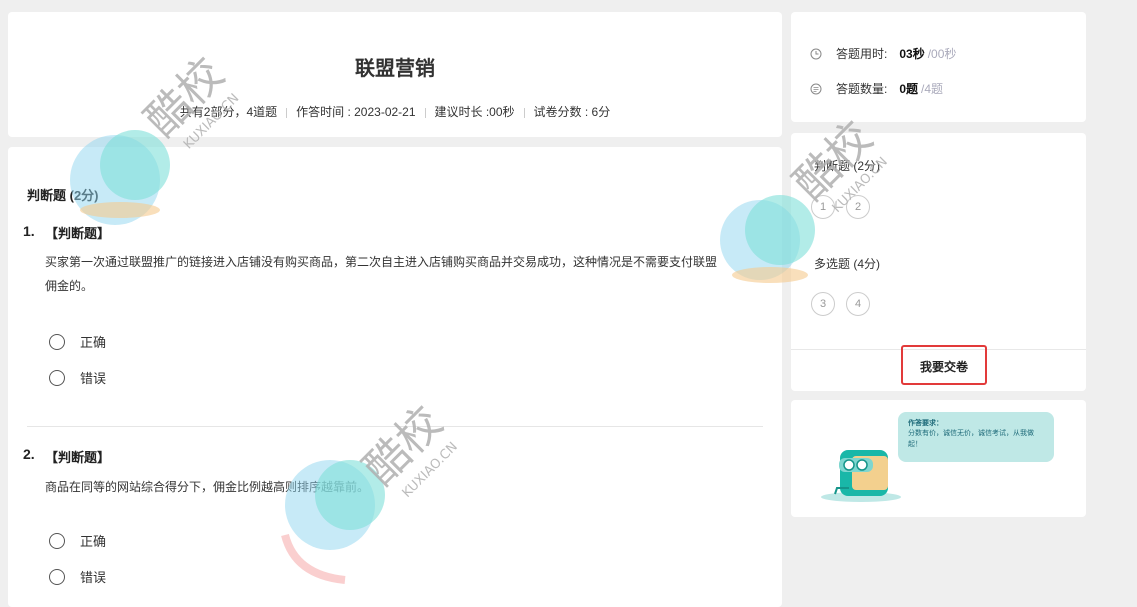 The image size is (1137, 607). Describe the element at coordinates (862, 54) in the screenshot. I see `time-used-label: 答题用时:` at that location.